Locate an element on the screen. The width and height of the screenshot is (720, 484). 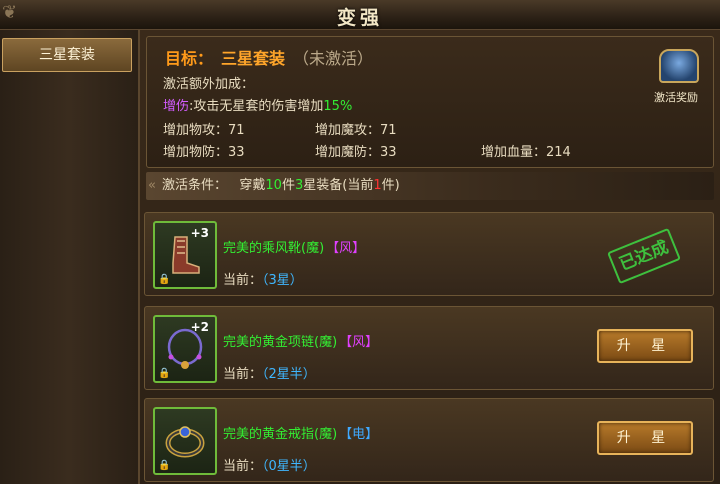
condition-stars: 3 is located at coordinates (299, 185).